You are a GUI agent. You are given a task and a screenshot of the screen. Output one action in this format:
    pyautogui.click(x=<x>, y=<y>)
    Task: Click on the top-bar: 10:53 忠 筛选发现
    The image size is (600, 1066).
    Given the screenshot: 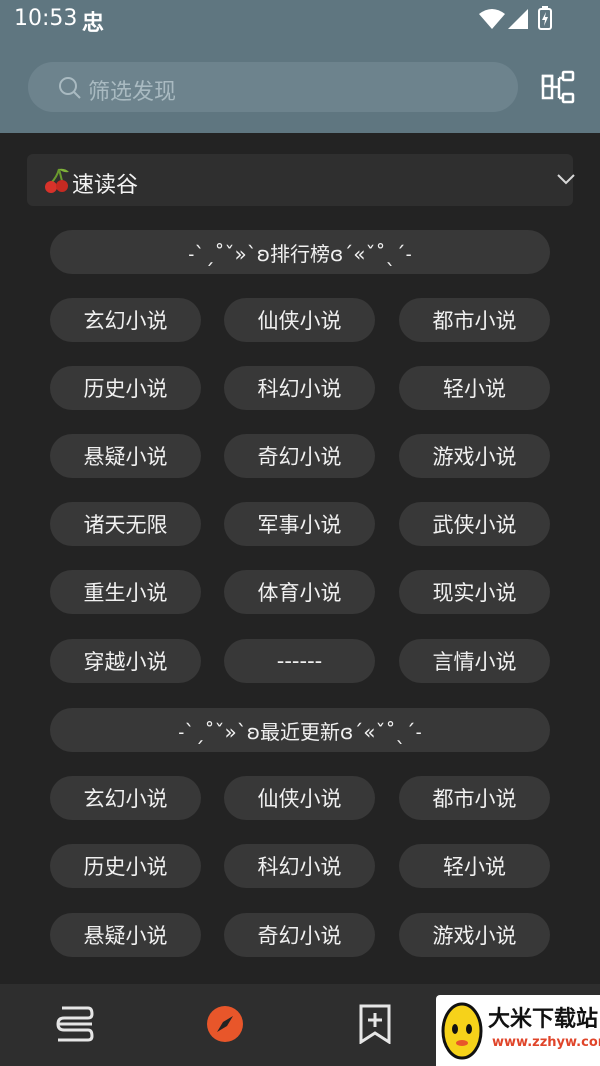 What is the action you would take?
    pyautogui.click(x=300, y=66)
    